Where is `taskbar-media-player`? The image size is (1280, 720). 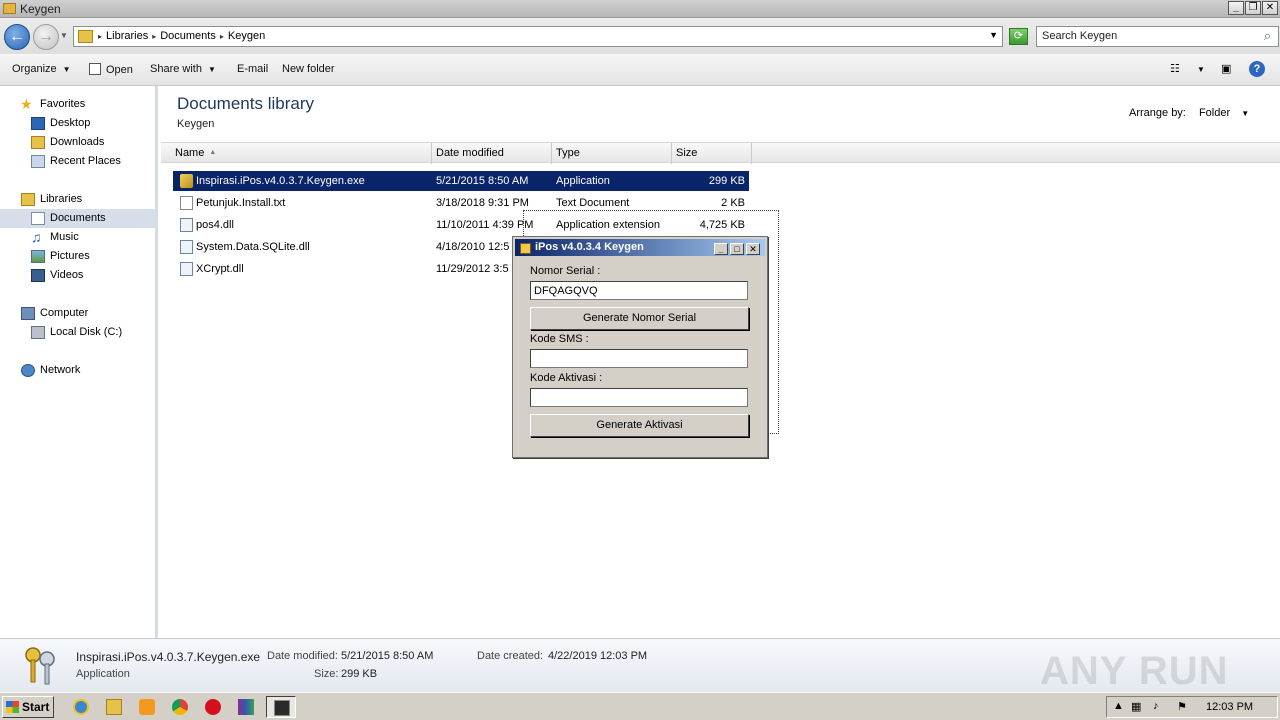
taskbar-media-player is located at coordinates (147, 707).